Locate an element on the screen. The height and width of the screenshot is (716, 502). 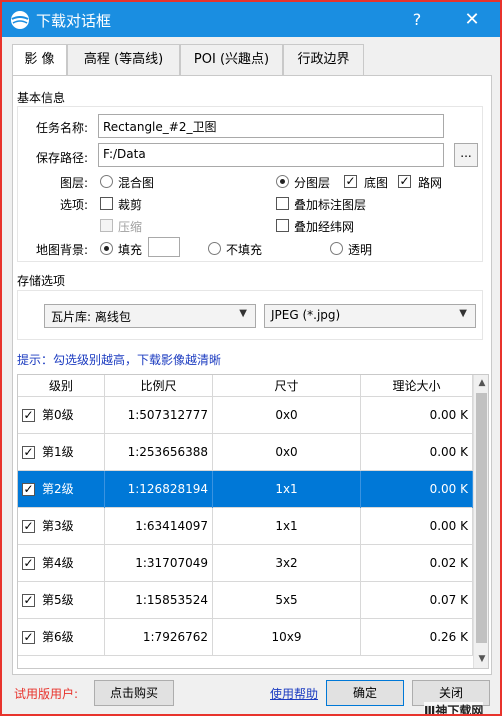
graticule-checkbox is located at coordinates (282, 225).